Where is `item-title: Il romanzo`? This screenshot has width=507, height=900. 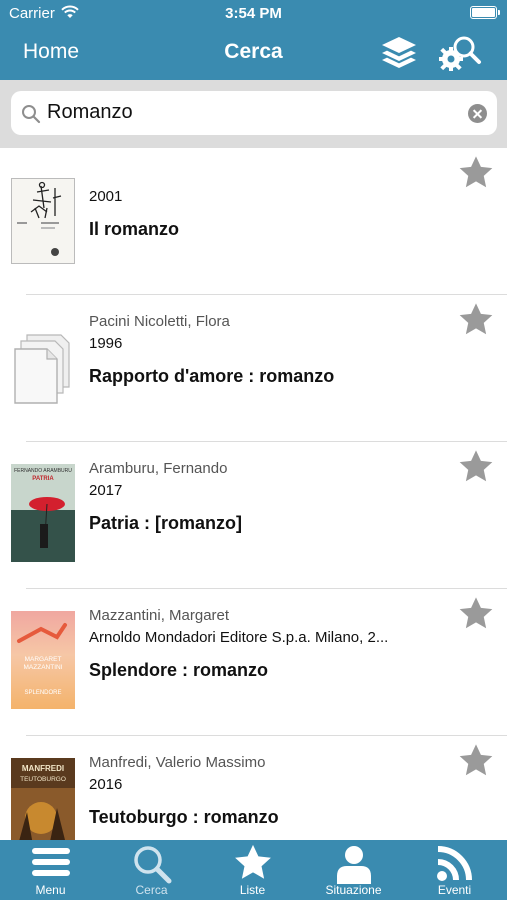 item-title: Il romanzo is located at coordinates (134, 229).